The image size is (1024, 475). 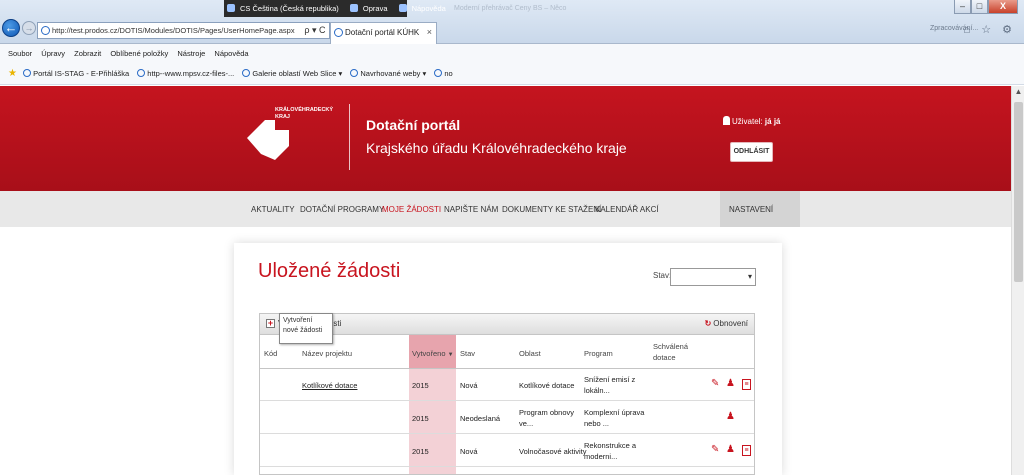 I want to click on user-icon, so click(x=726, y=120).